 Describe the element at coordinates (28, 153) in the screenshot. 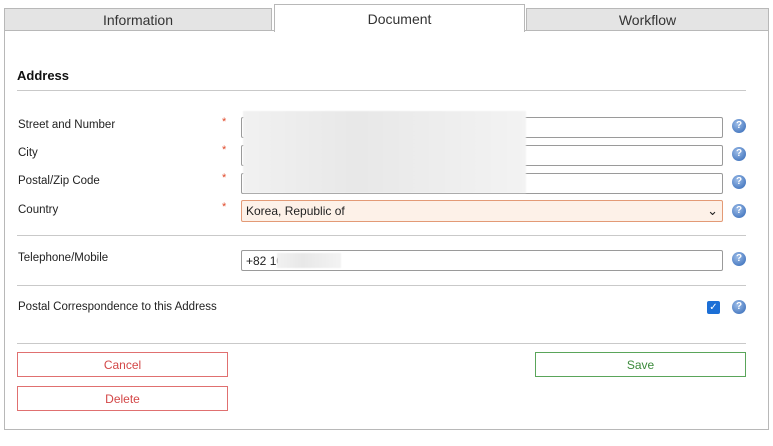

I see `city-label: City` at that location.